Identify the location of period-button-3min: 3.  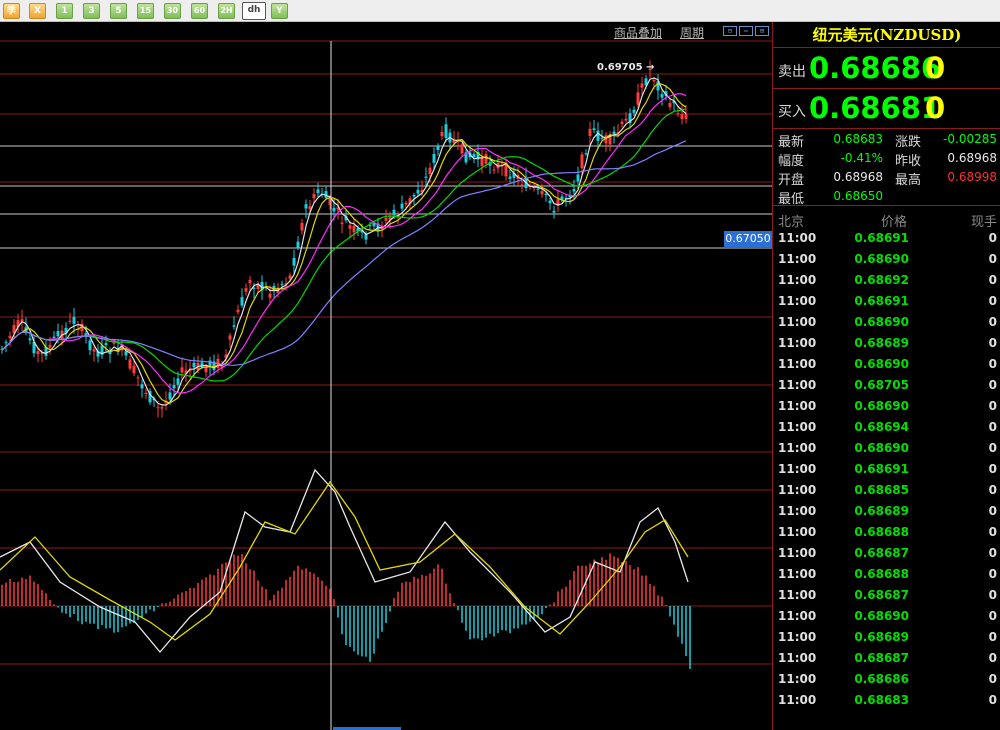
(91, 11).